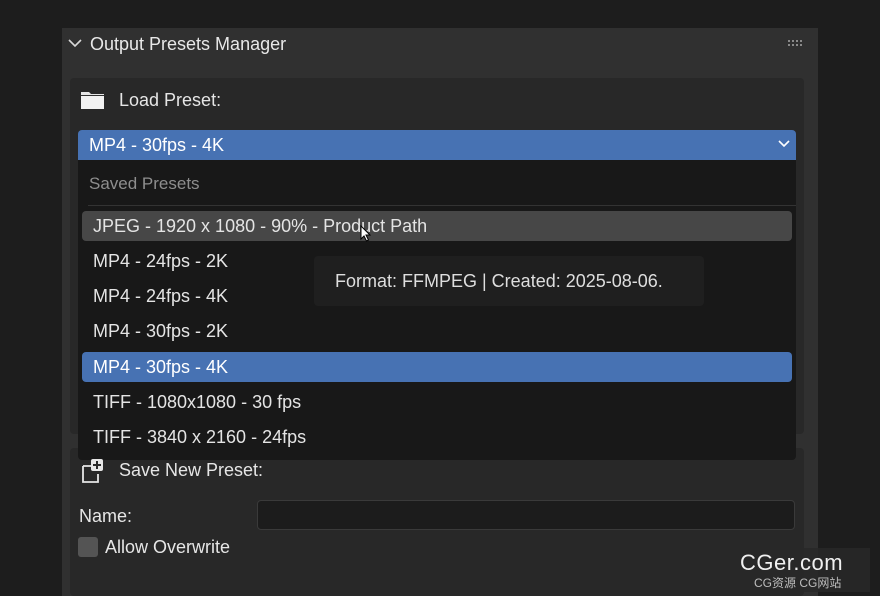 Image resolution: width=880 pixels, height=596 pixels. Describe the element at coordinates (161, 367) in the screenshot. I see `preset-item-label: MP4 - 30fps - 4K` at that location.